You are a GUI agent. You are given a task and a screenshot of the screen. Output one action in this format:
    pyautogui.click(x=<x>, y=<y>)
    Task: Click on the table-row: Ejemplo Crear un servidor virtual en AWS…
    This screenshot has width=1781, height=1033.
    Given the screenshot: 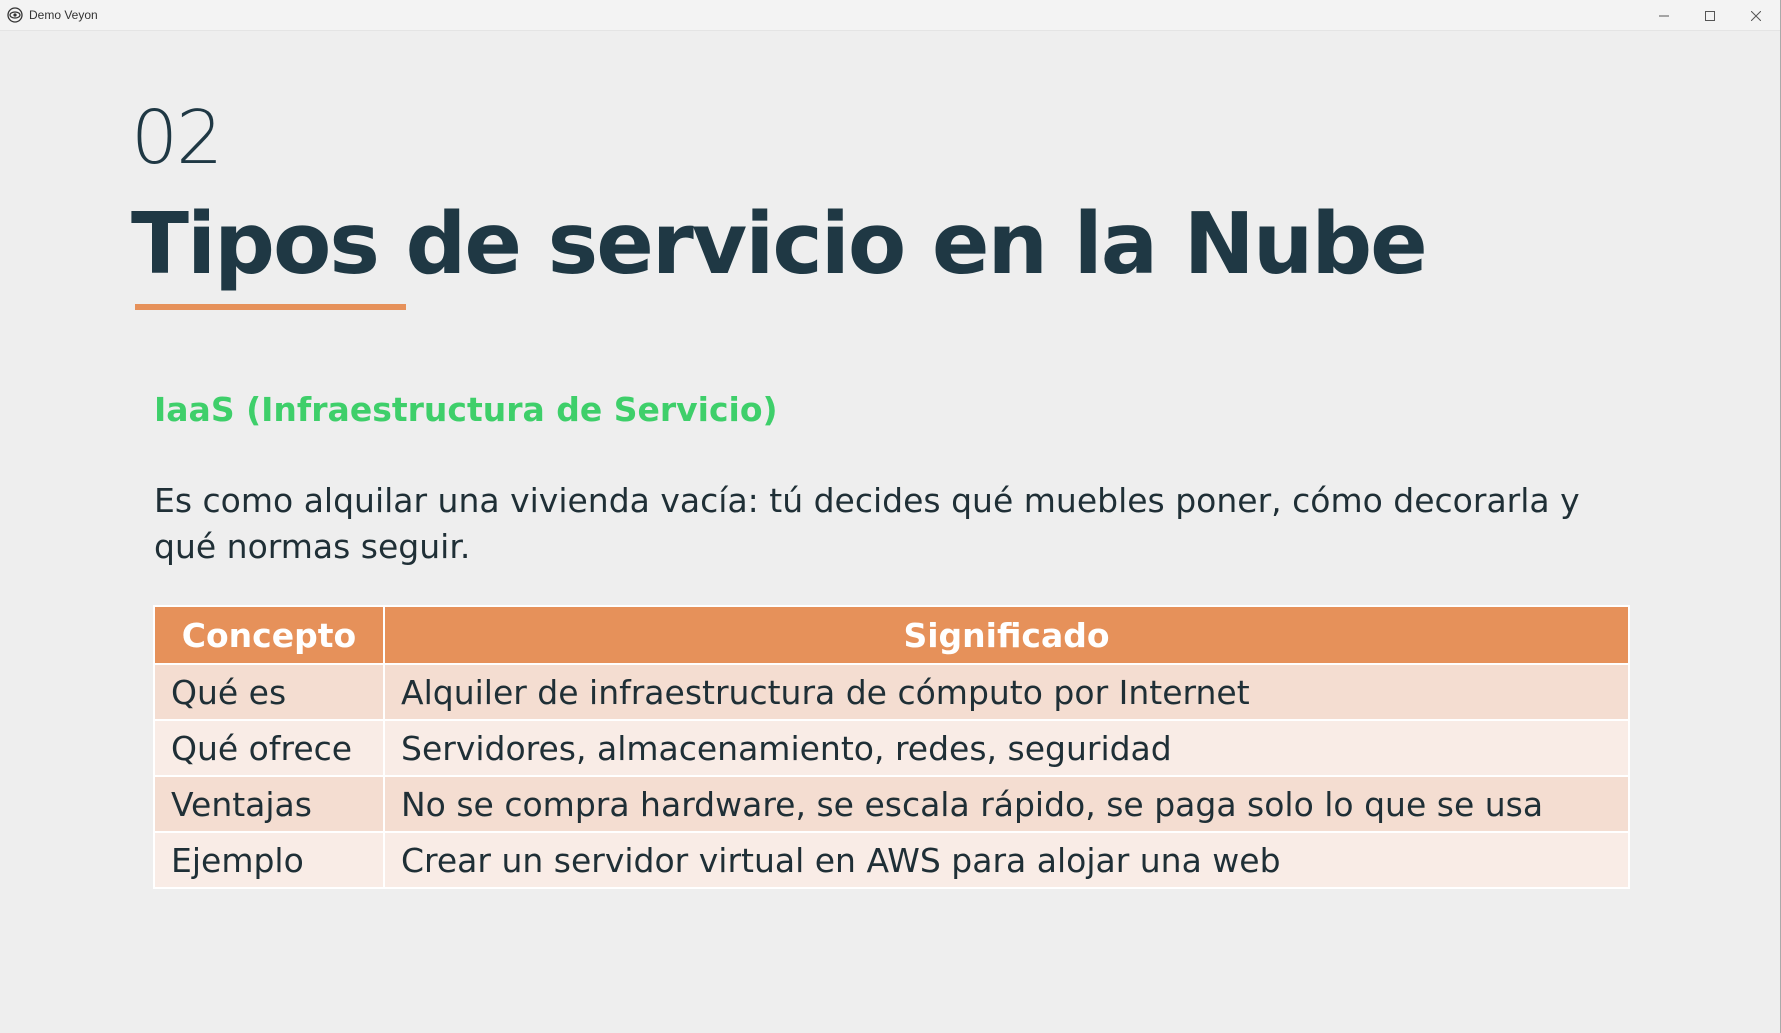 What is the action you would take?
    pyautogui.click(x=891, y=860)
    